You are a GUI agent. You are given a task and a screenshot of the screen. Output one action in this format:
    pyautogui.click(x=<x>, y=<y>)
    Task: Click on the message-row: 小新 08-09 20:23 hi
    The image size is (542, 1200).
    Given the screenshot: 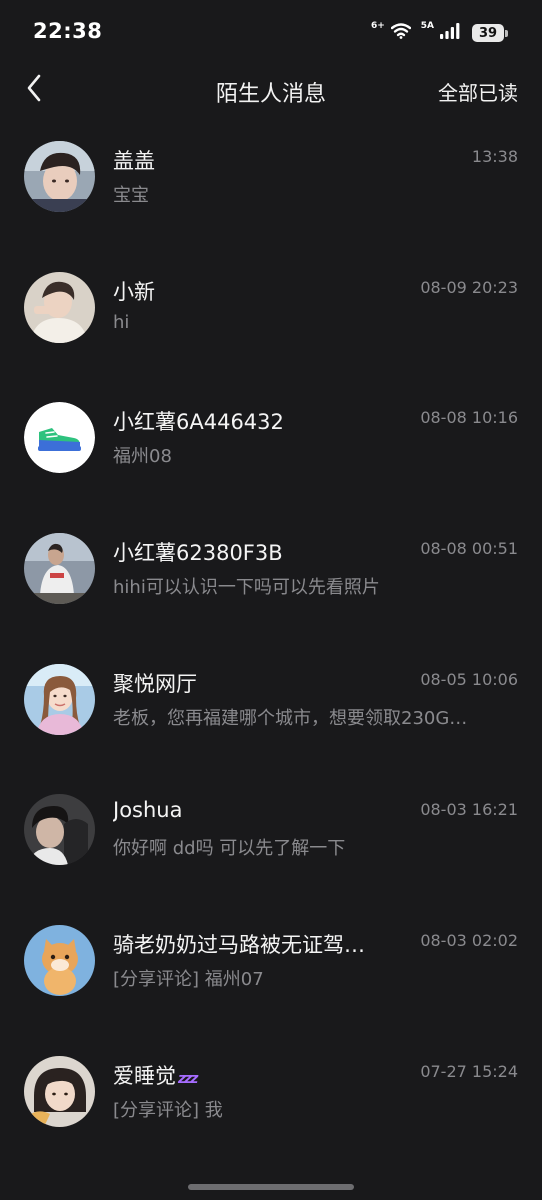 What is the action you would take?
    pyautogui.click(x=271, y=310)
    